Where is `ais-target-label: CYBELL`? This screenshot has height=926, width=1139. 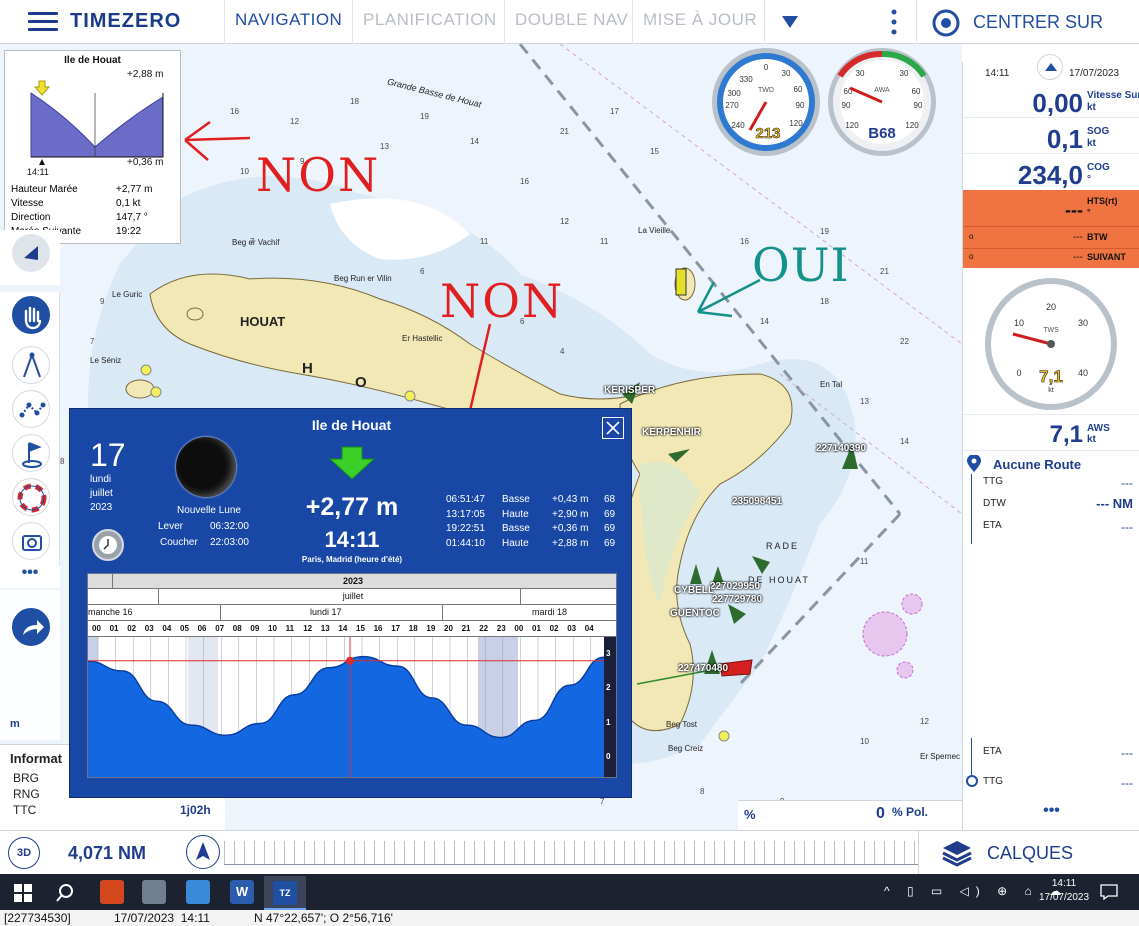
ais-target-label: CYBELL is located at coordinates (694, 590).